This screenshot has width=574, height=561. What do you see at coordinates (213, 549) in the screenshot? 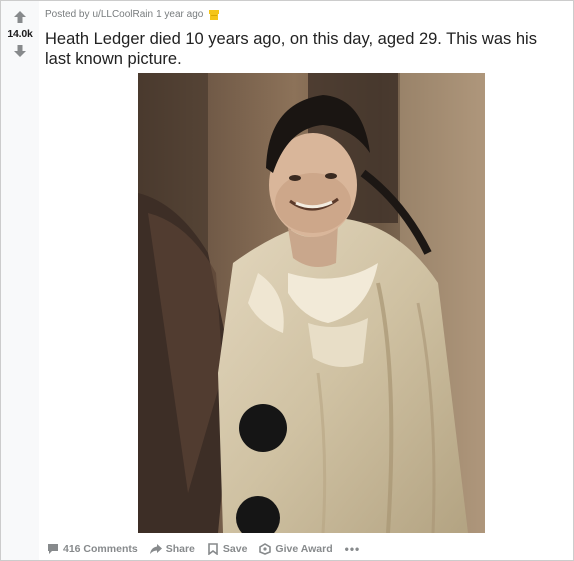
I see `bookmark-icon` at bounding box center [213, 549].